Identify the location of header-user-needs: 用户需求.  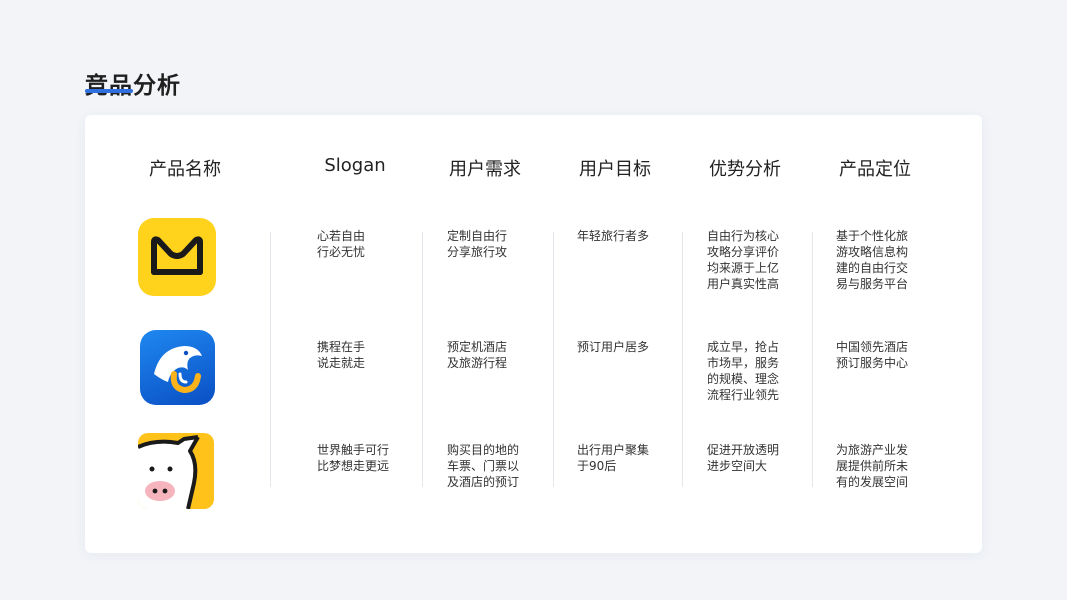
(485, 169).